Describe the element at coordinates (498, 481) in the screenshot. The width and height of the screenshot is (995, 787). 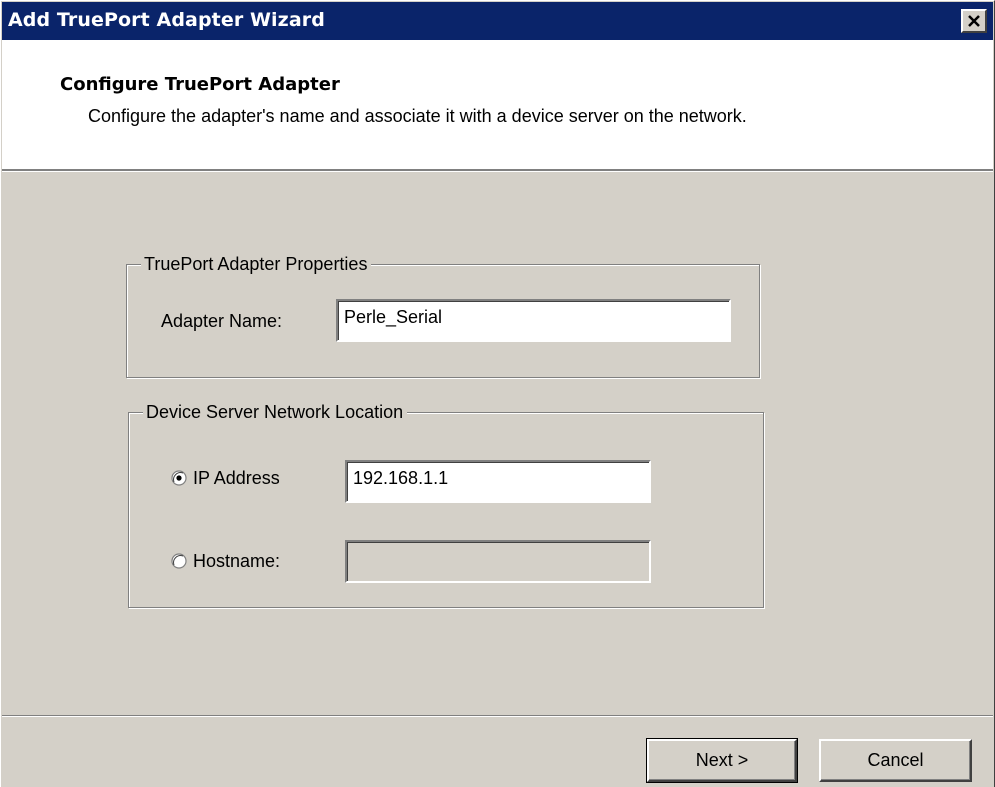
I see `ip-address-field: 192.168.1.1` at that location.